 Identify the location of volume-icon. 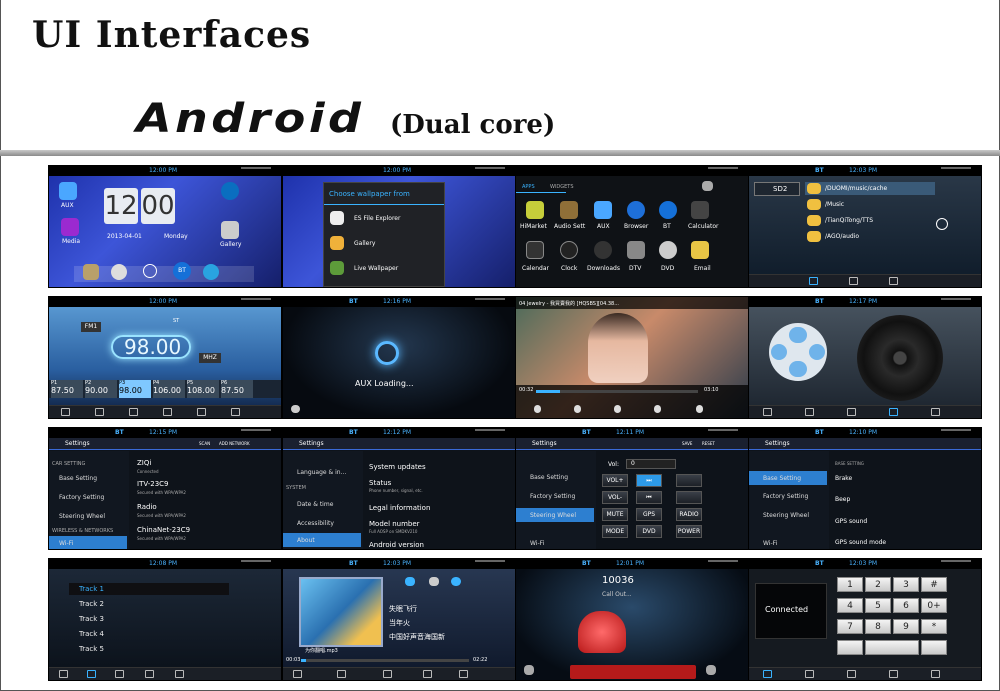
(295, 409).